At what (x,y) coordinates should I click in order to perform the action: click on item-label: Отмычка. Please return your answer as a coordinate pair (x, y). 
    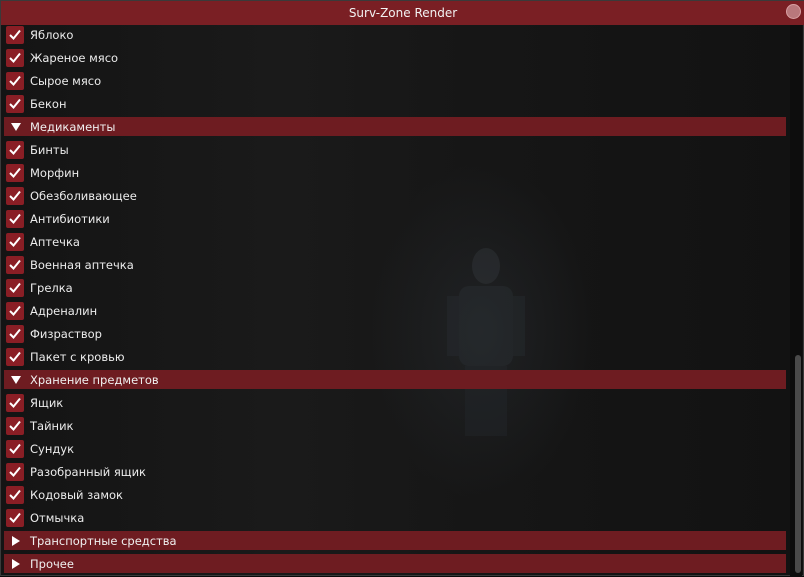
    Looking at the image, I should click on (57, 518).